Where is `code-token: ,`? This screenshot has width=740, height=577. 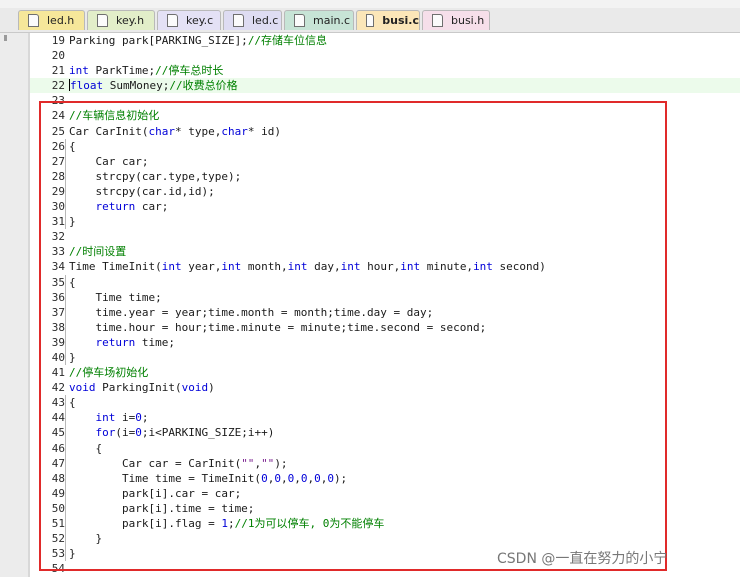
code-token: , is located at coordinates (284, 478).